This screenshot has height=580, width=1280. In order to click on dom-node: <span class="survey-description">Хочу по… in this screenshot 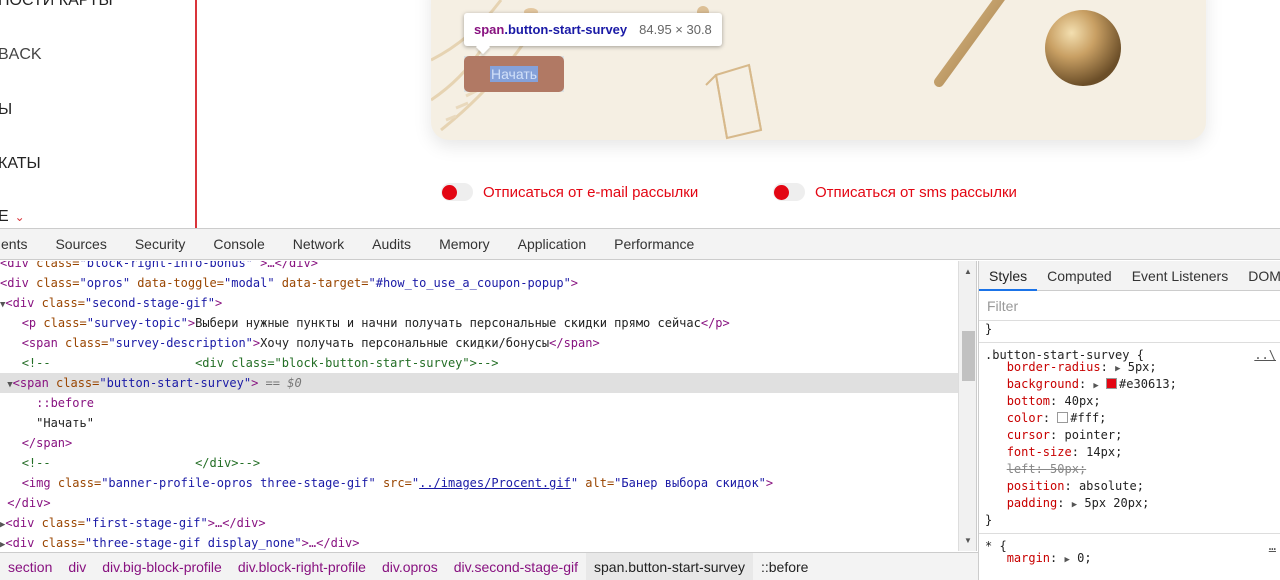, I will do `click(479, 343)`.